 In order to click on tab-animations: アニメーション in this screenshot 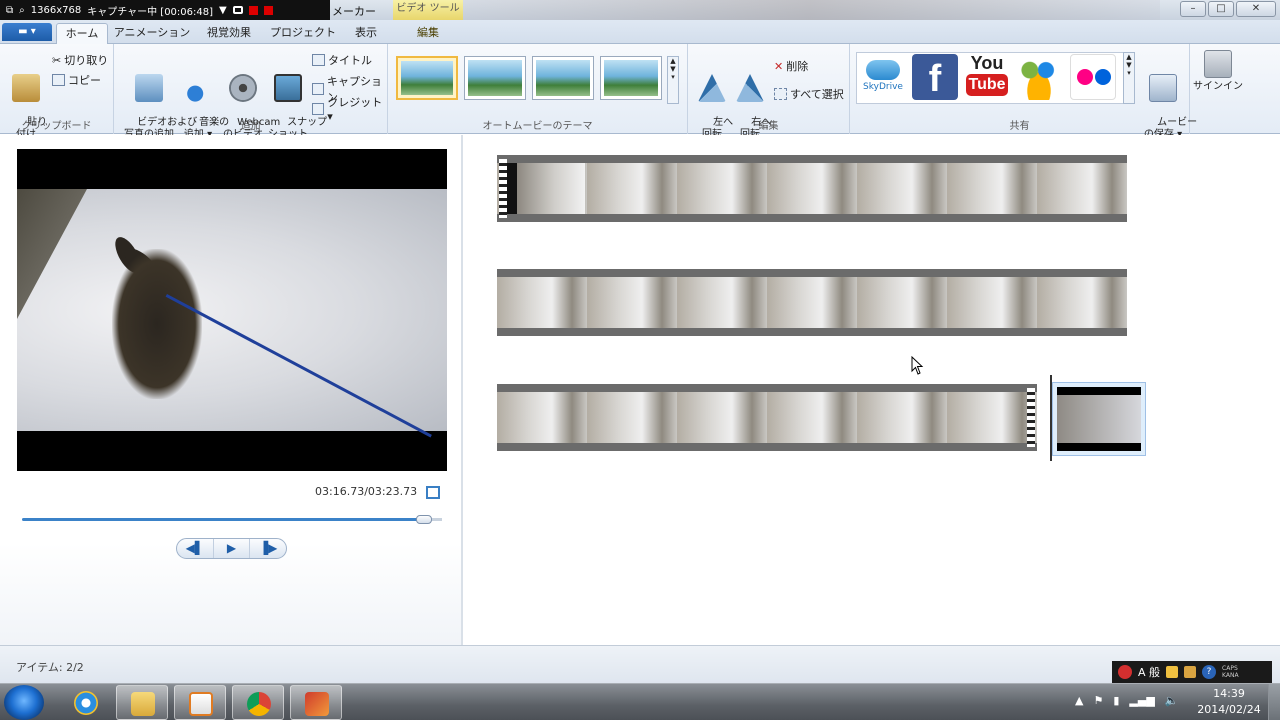, I will do `click(152, 33)`.